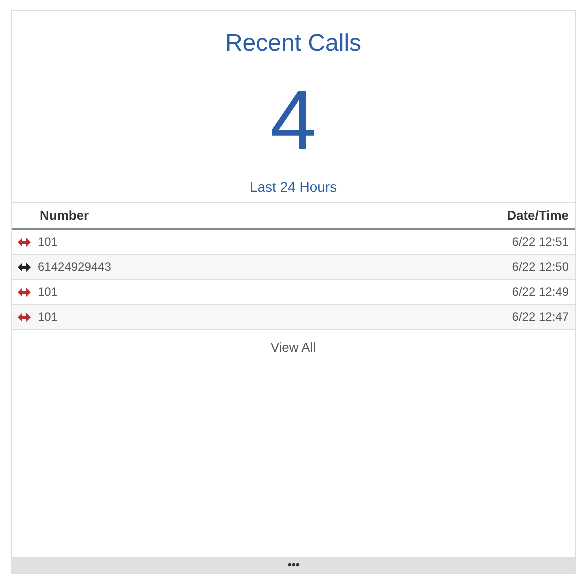 The image size is (580, 574). I want to click on view-all-link: View All, so click(293, 348).